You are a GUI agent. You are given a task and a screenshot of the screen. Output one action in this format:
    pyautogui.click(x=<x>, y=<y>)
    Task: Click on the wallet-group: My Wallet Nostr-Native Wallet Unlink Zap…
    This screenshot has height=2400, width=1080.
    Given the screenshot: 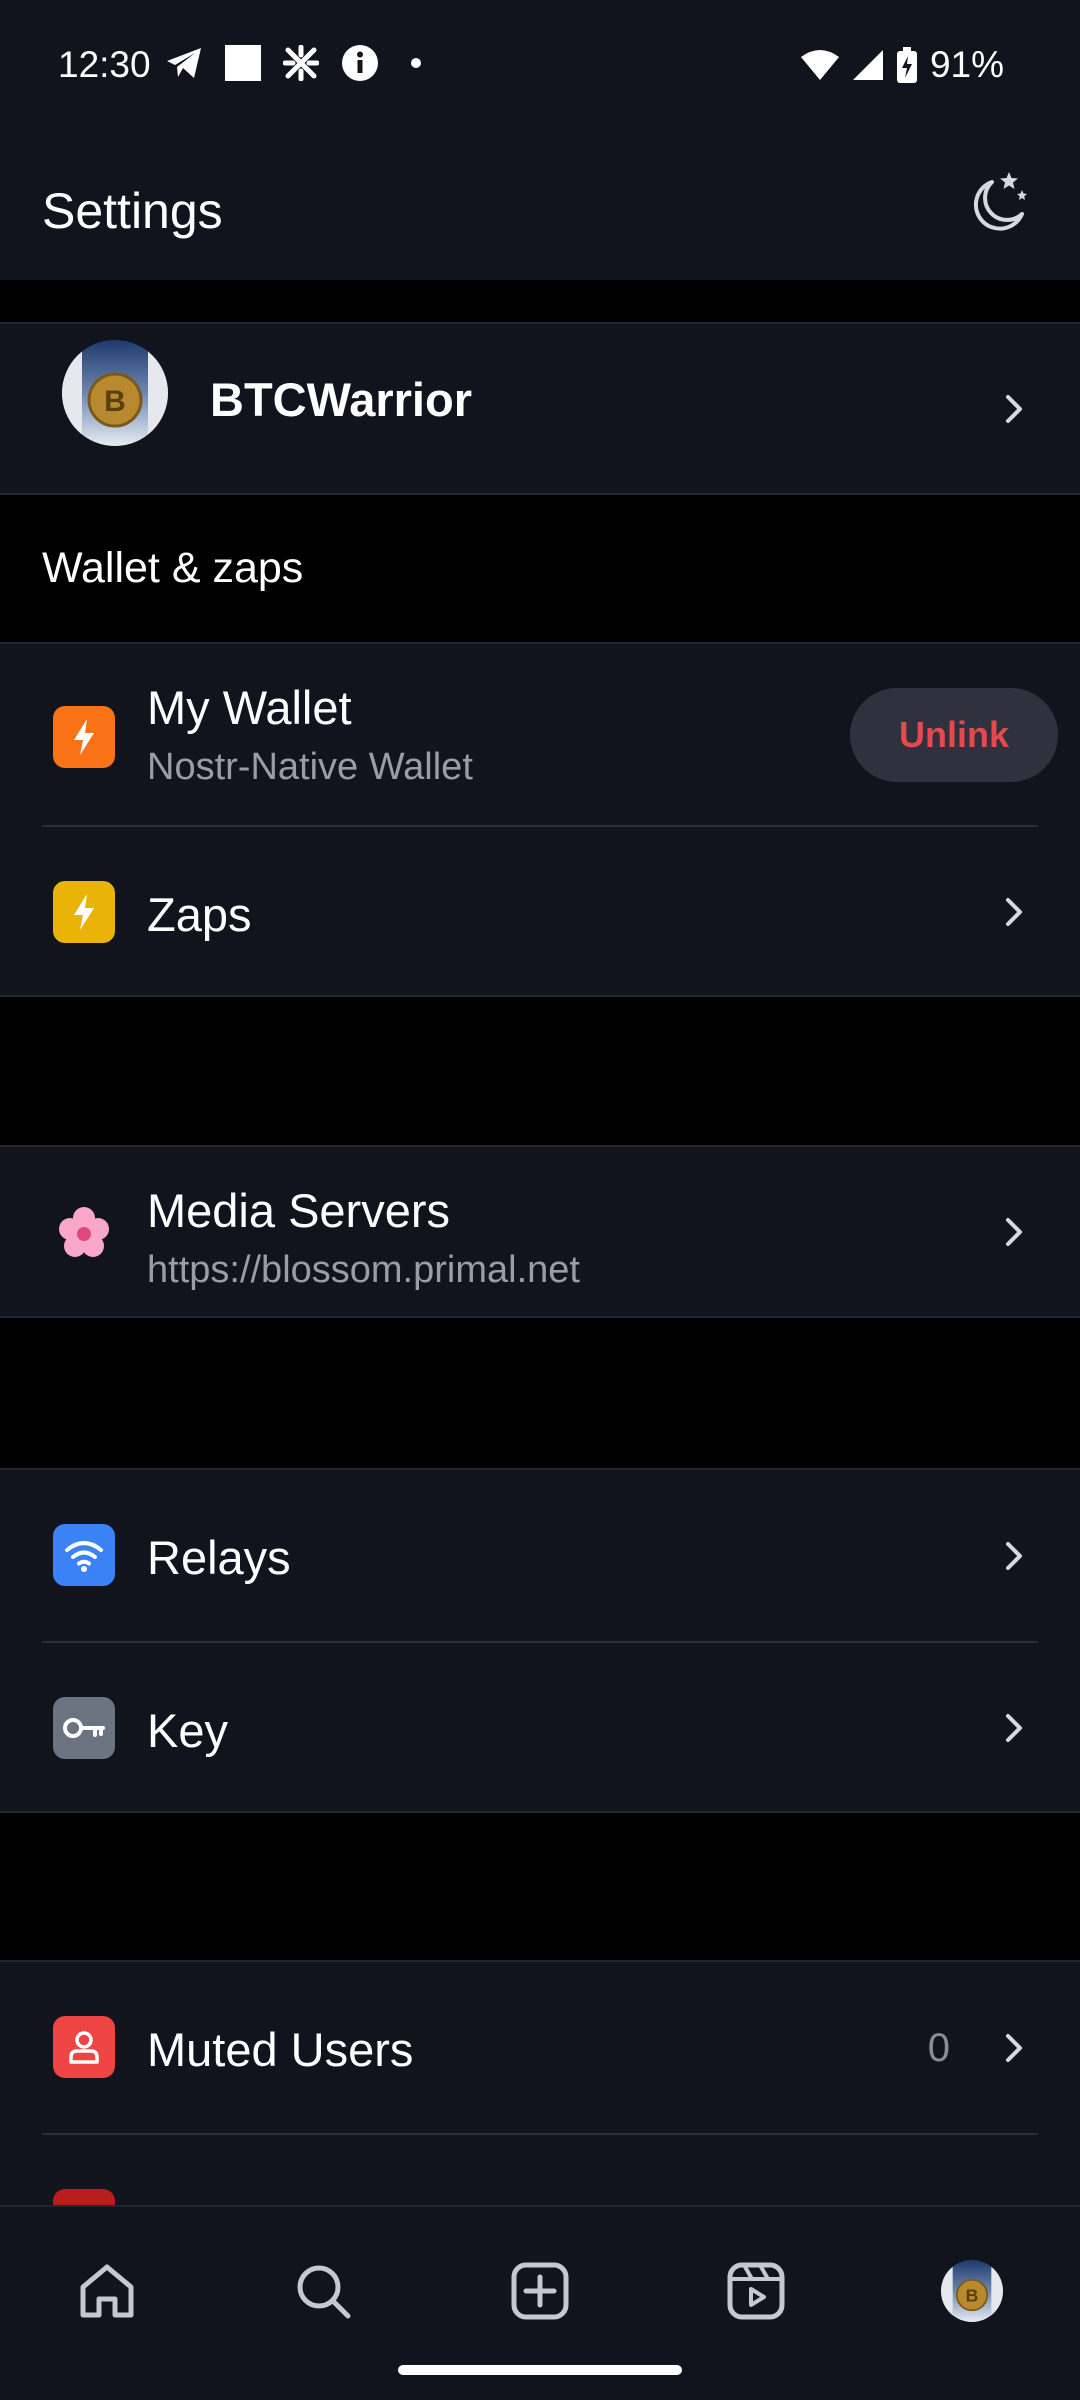 What is the action you would take?
    pyautogui.click(x=540, y=819)
    